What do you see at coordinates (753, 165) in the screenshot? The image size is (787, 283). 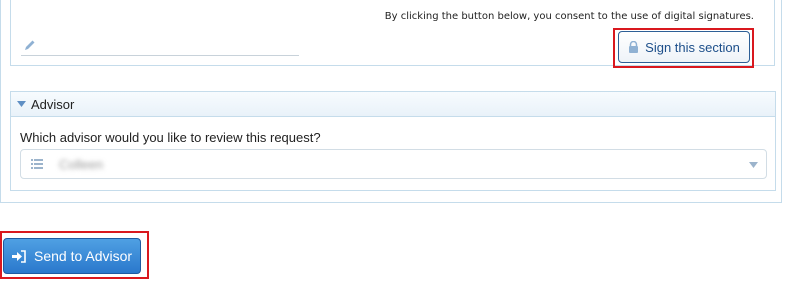 I see `chevron-down-icon` at bounding box center [753, 165].